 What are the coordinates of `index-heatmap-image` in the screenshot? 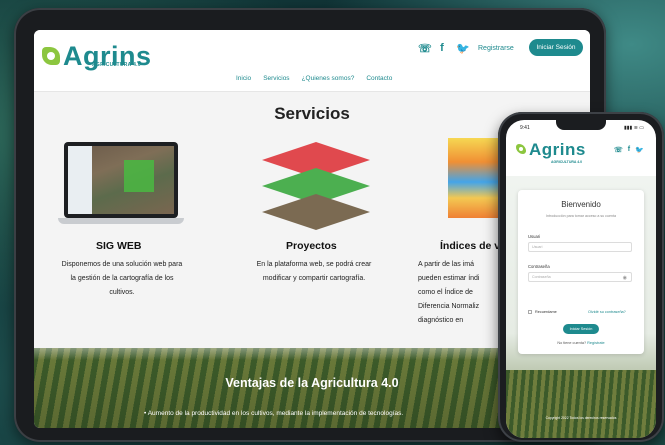 It's located at (473, 178).